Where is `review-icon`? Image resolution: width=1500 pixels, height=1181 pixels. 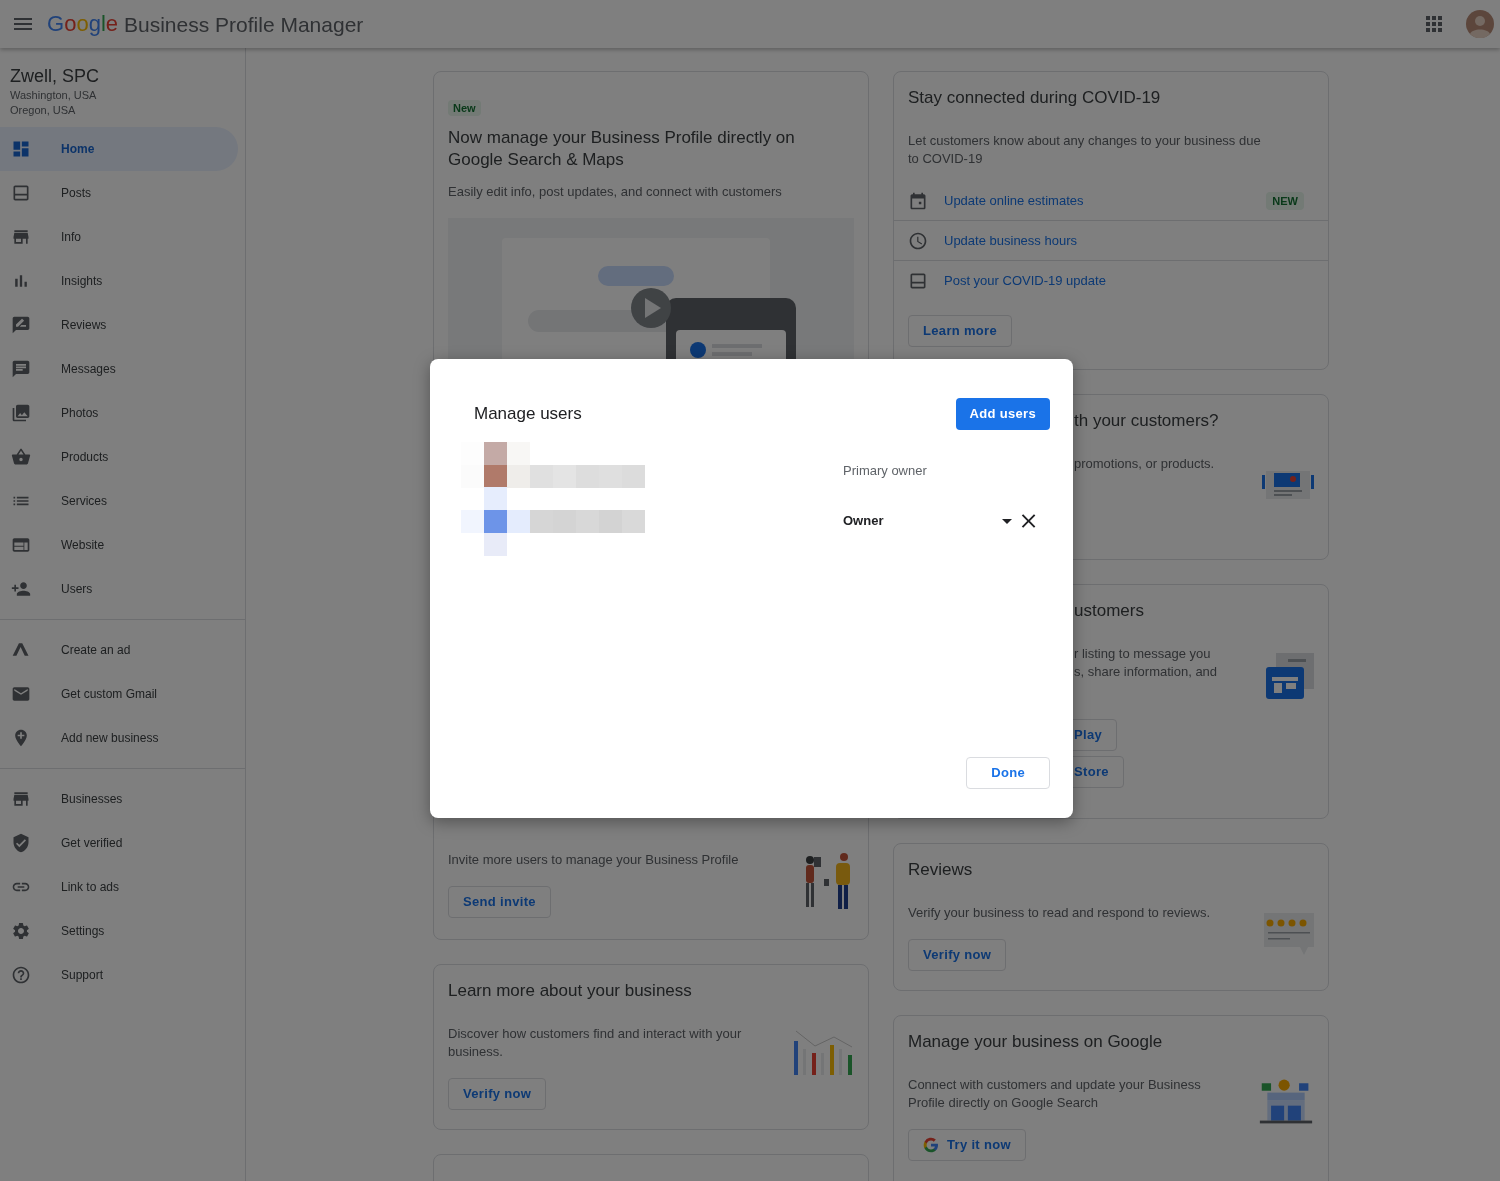 review-icon is located at coordinates (21, 325).